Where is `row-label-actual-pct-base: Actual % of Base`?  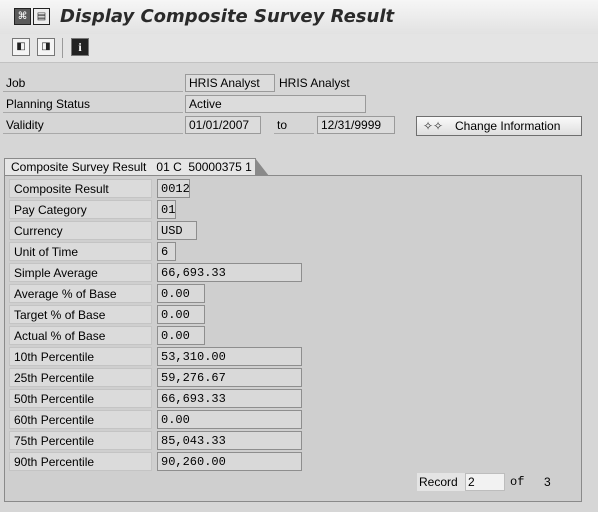 row-label-actual-pct-base: Actual % of Base is located at coordinates (80, 335).